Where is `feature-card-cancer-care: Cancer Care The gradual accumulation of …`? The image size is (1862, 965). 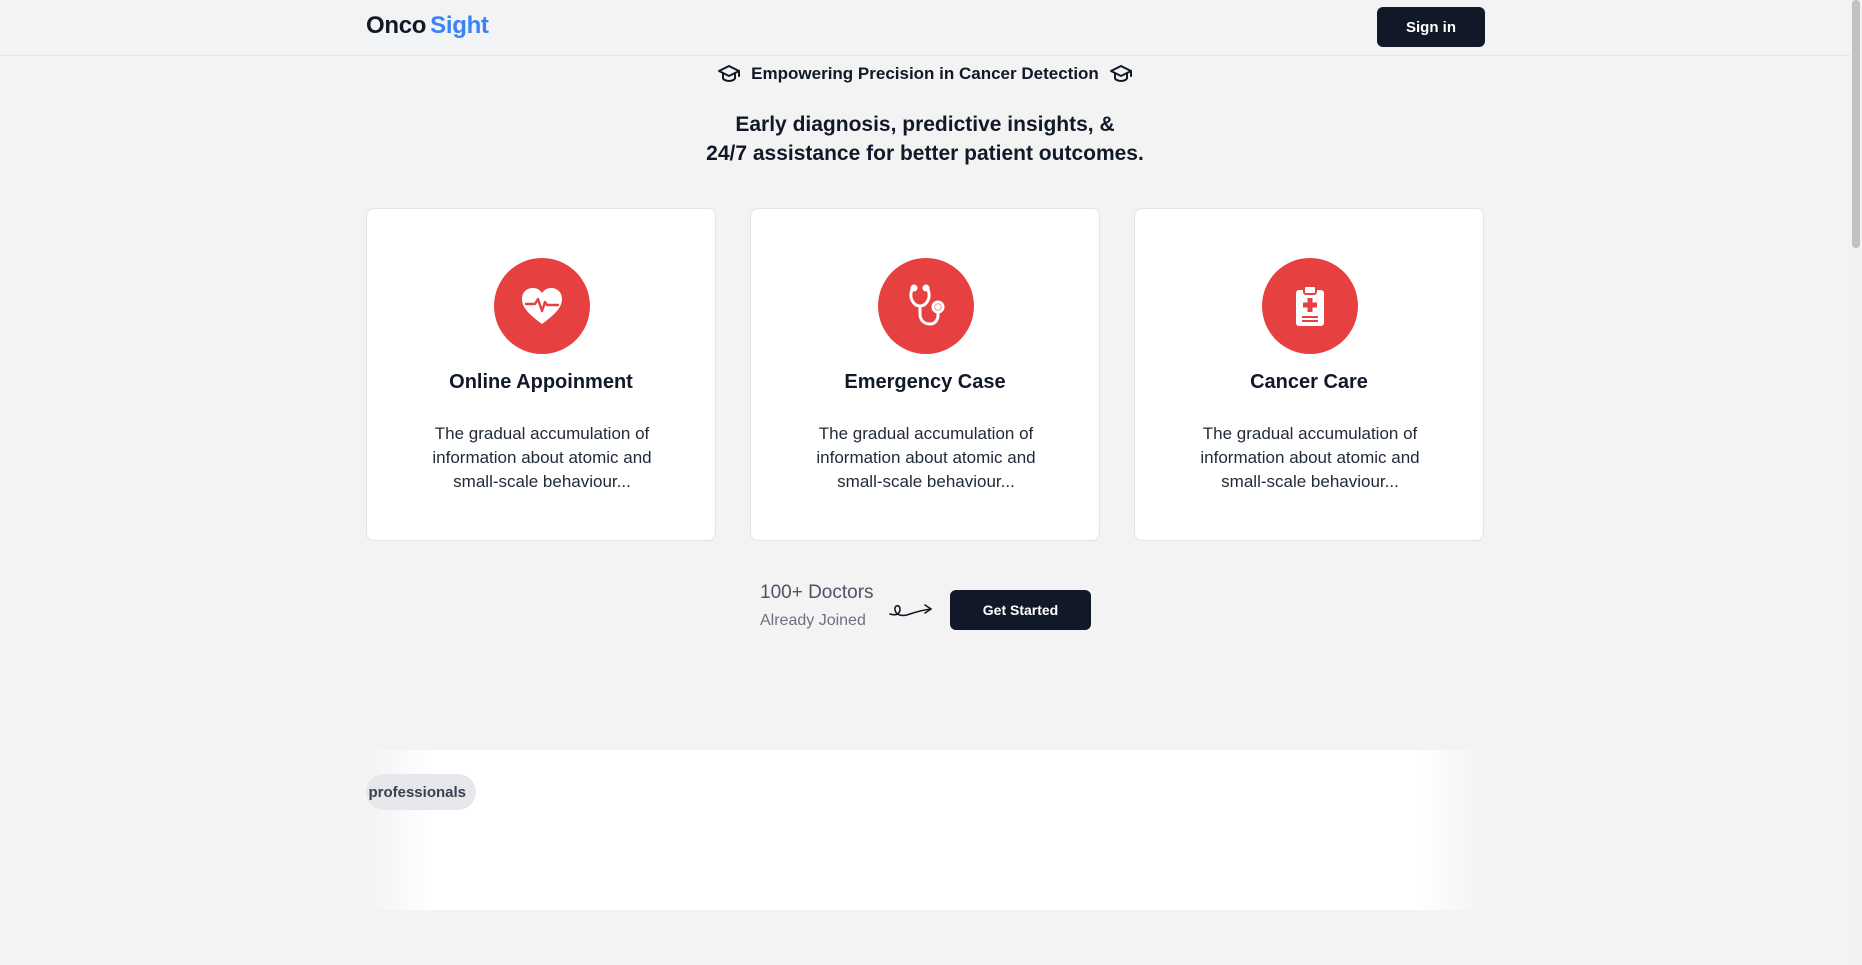
feature-card-cancer-care: Cancer Care The gradual accumulation of … is located at coordinates (1309, 374).